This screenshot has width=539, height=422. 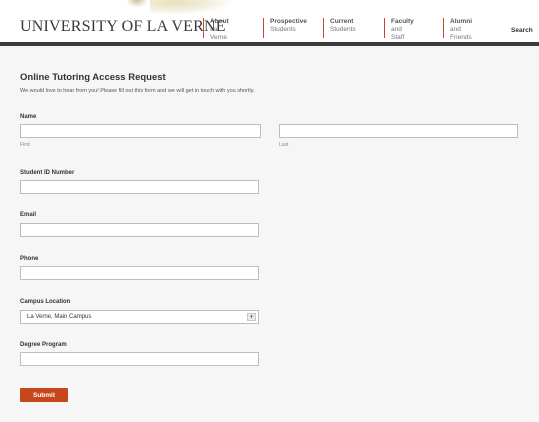 What do you see at coordinates (29, 259) in the screenshot?
I see `phone-label: Phone` at bounding box center [29, 259].